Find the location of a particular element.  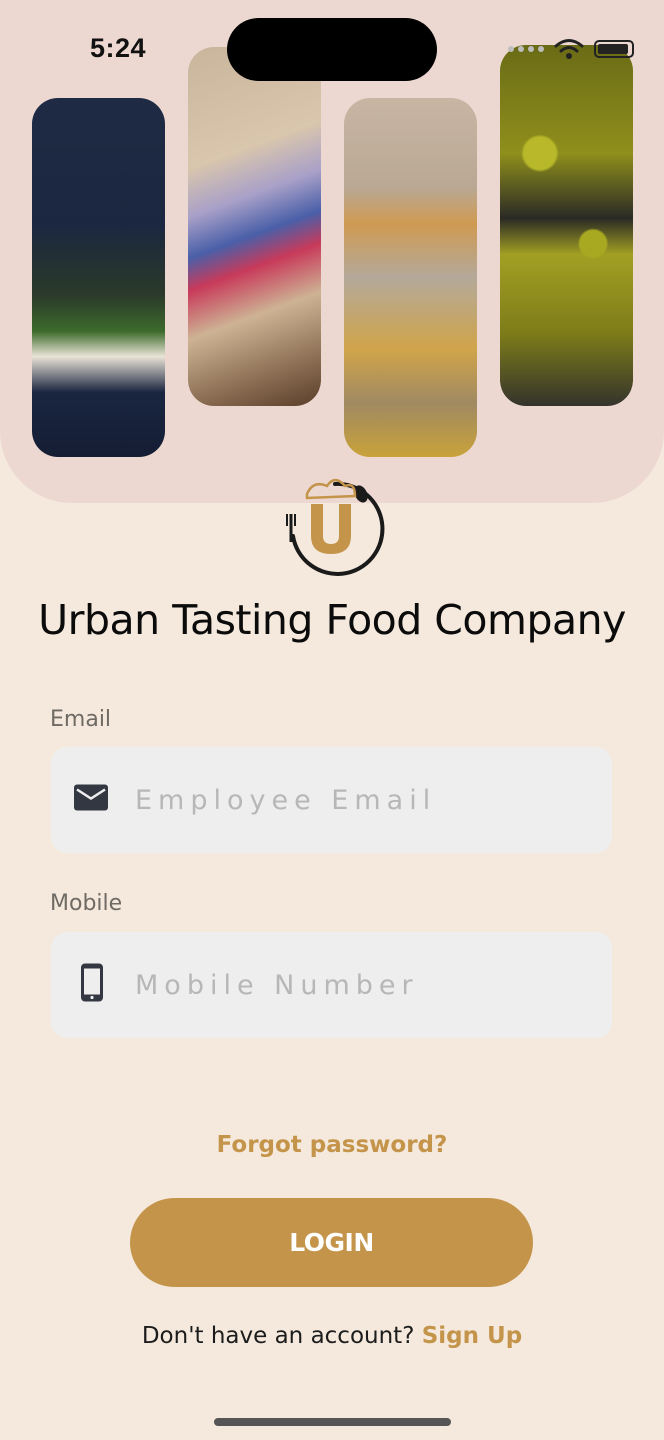

status-icons is located at coordinates (571, 49).